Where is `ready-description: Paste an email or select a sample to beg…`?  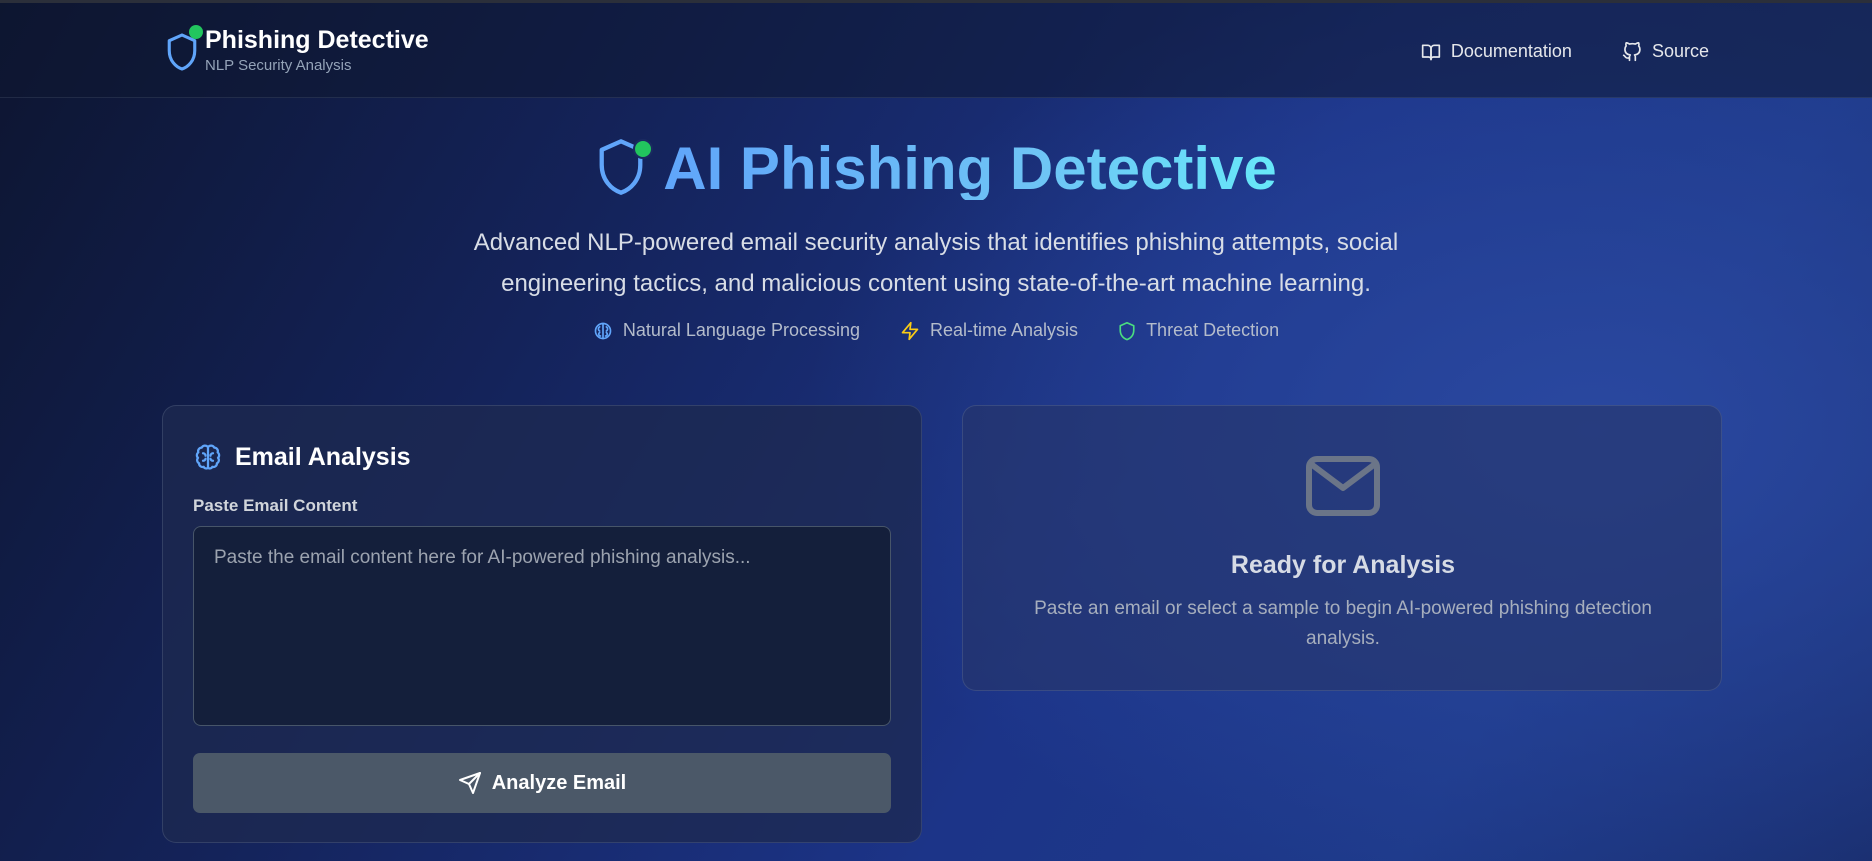 ready-description: Paste an email or select a sample to beg… is located at coordinates (1343, 623).